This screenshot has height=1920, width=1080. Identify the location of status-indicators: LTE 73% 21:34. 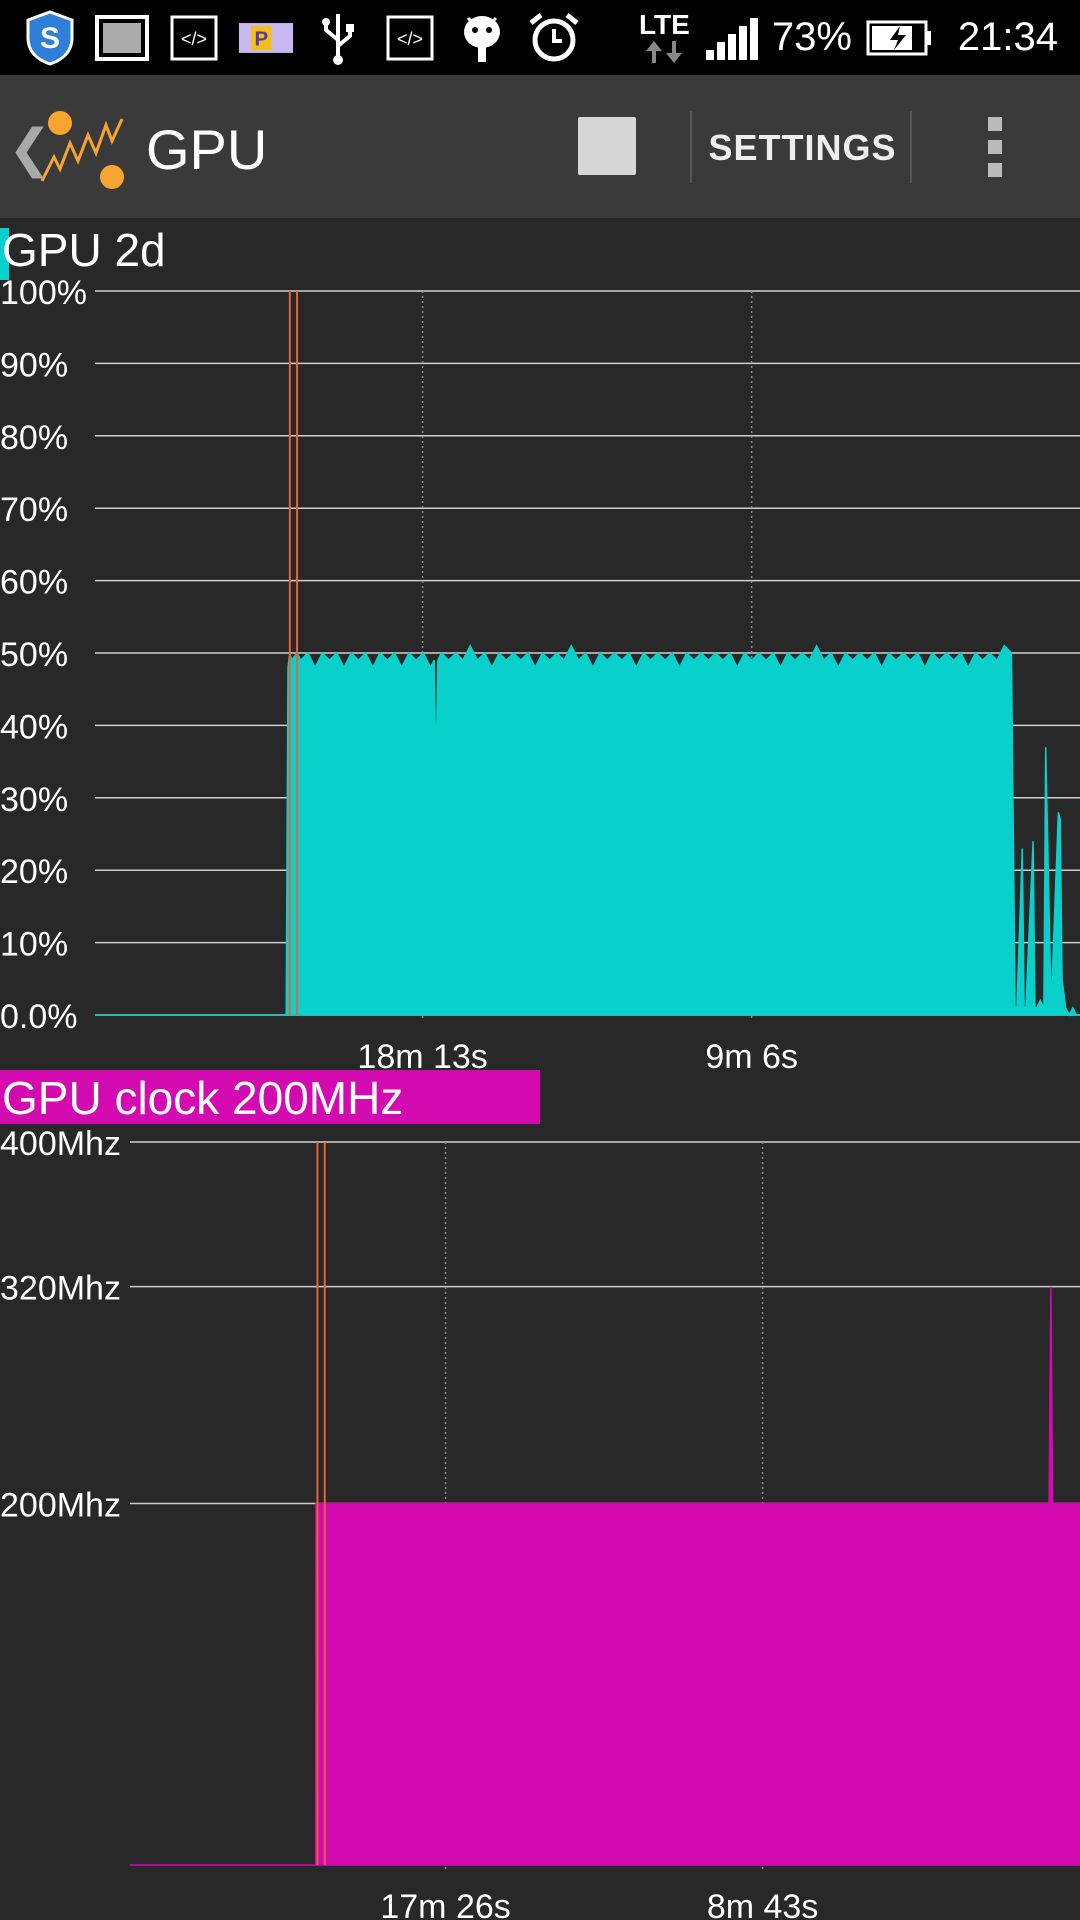
(848, 37).